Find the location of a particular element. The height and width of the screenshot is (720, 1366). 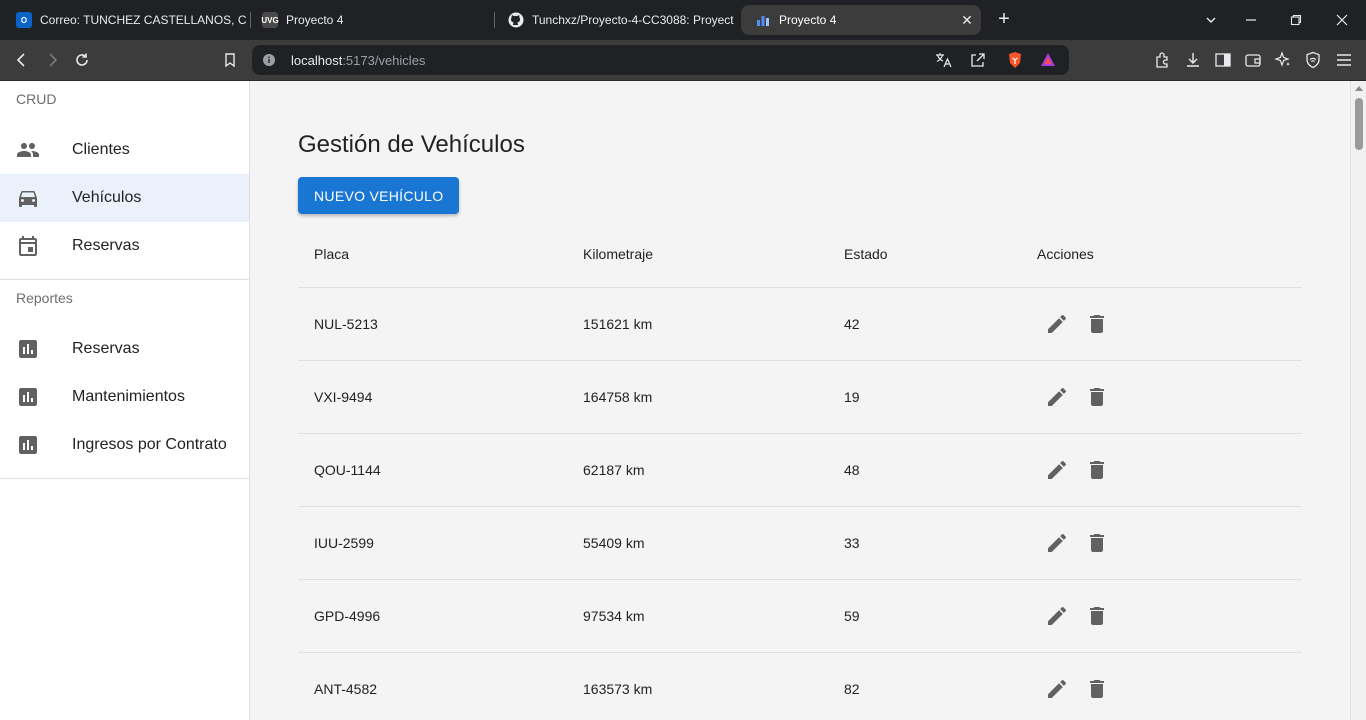

tab-search-icon is located at coordinates (1211, 20).